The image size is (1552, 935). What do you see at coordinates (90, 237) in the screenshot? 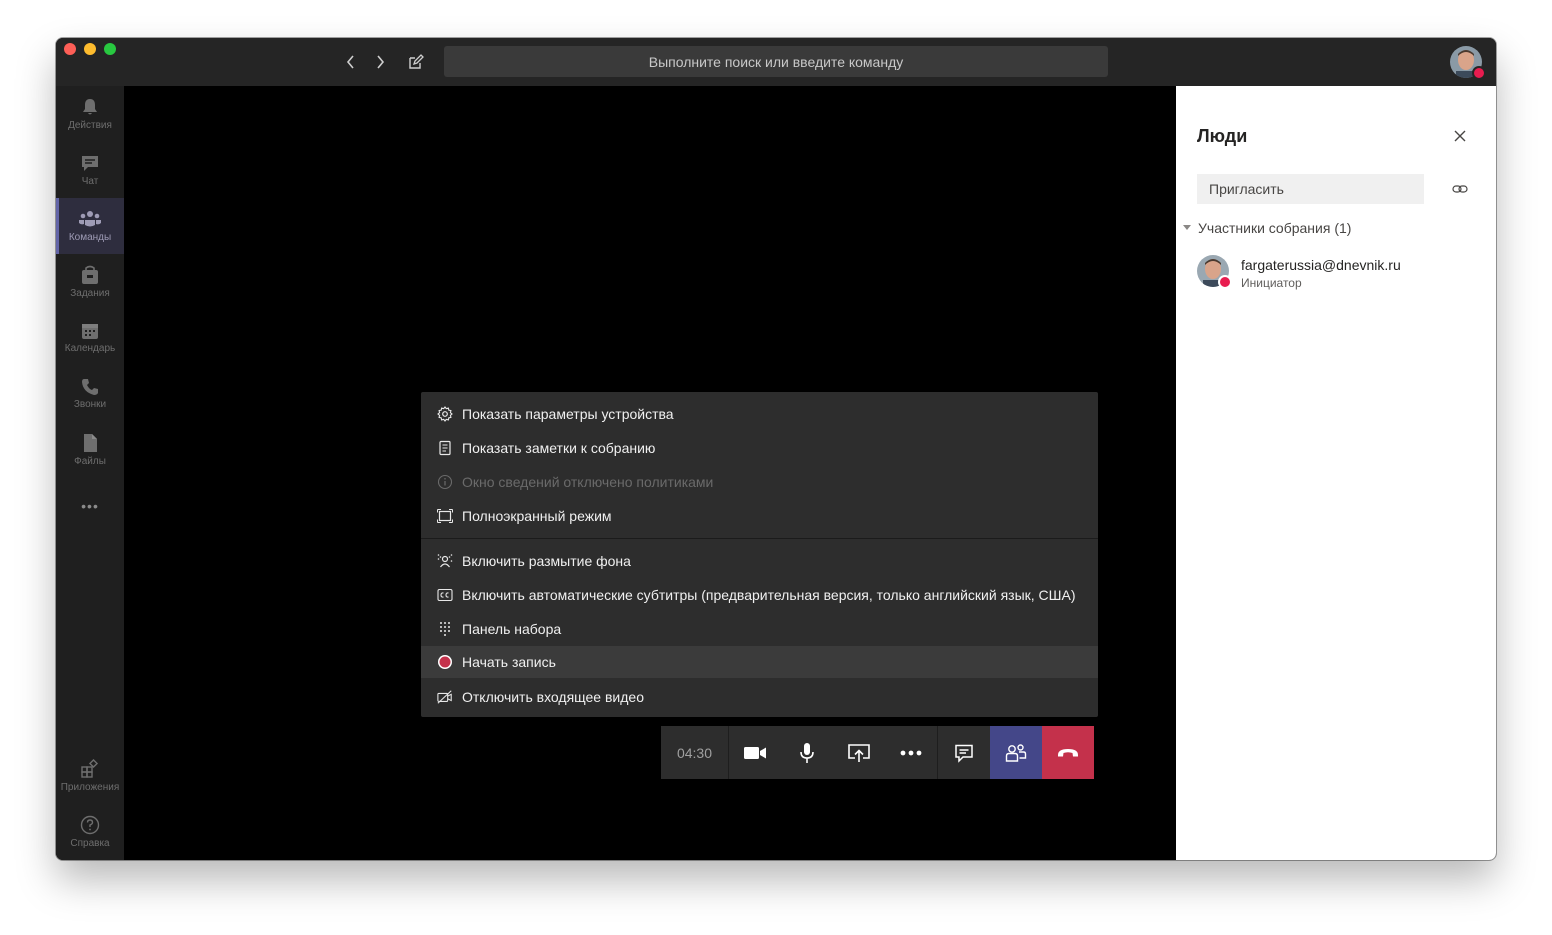
I see `rail-item-label: Команды` at bounding box center [90, 237].